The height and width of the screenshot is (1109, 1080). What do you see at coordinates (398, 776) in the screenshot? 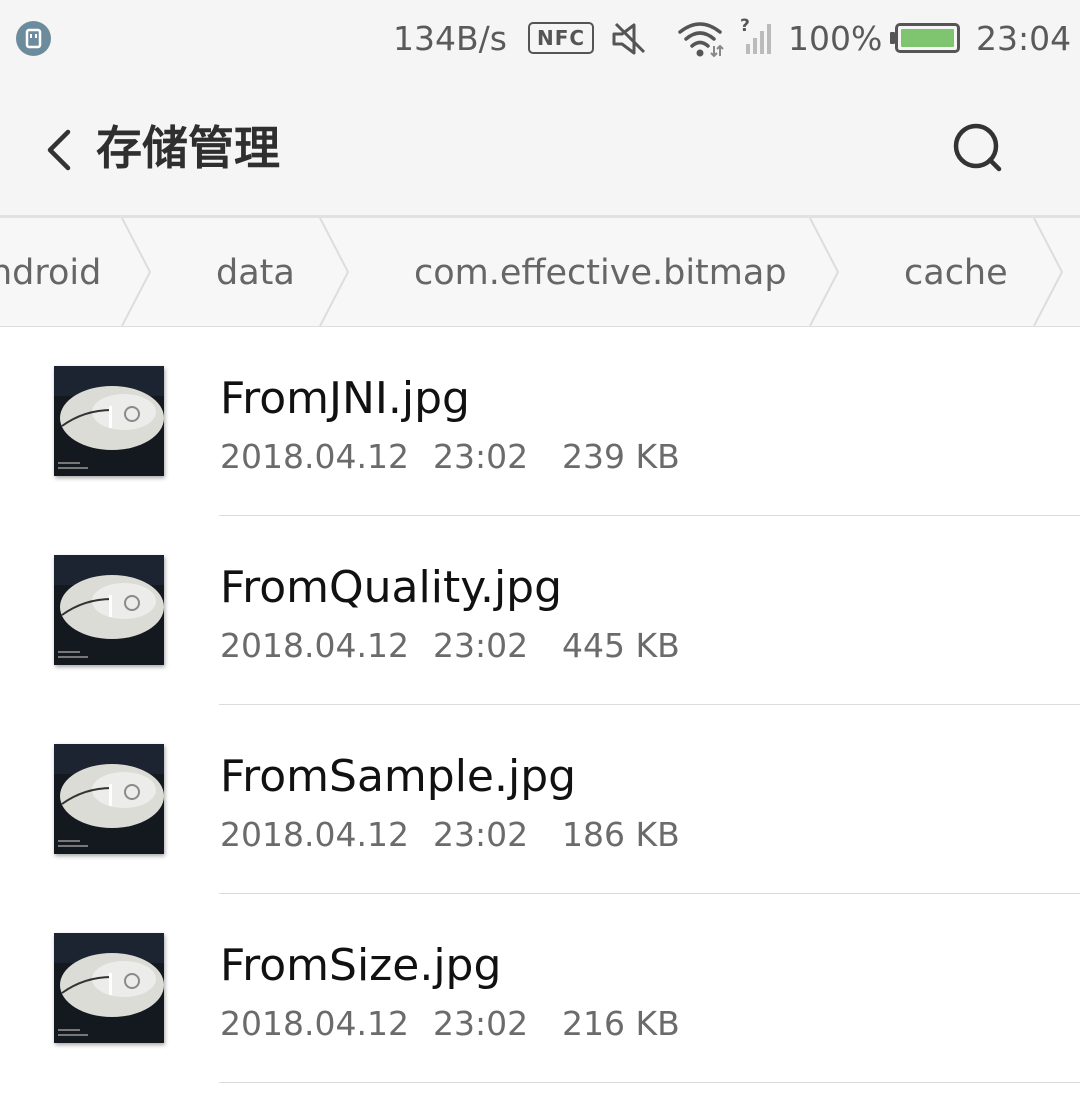
I see `file-name: FromSample.jpg` at bounding box center [398, 776].